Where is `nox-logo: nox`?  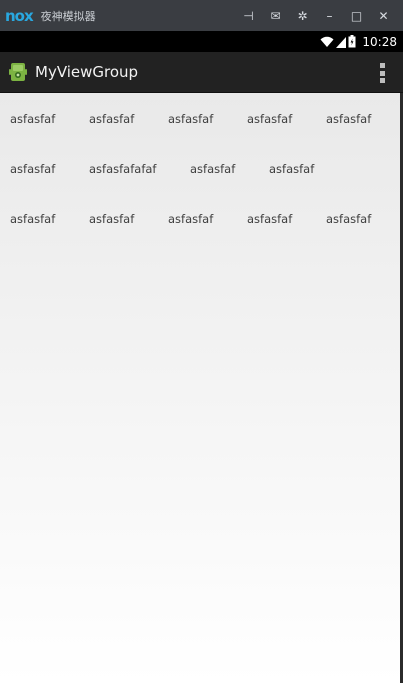 nox-logo: nox is located at coordinates (19, 15).